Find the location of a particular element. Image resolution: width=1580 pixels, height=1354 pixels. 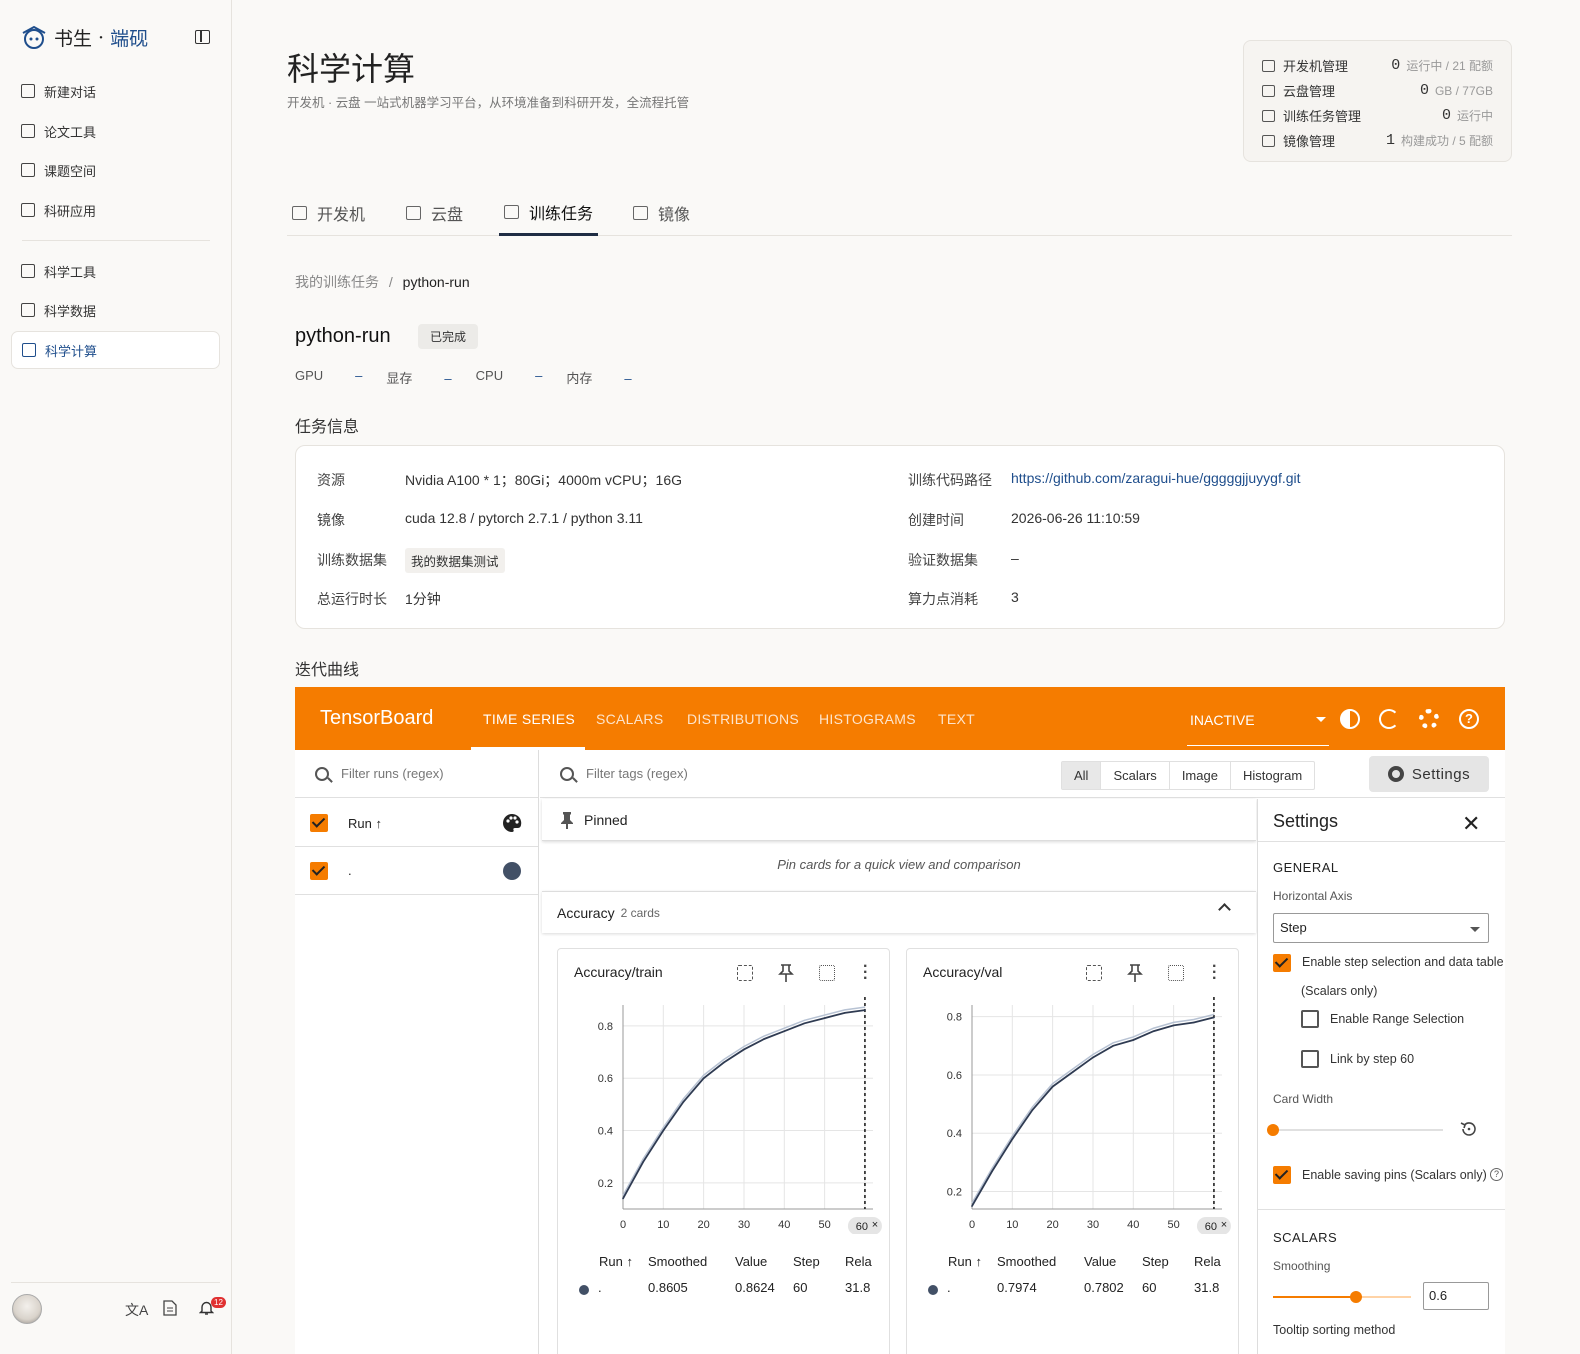

inactive-plugins-select: INACTIVE is located at coordinates (1222, 720).